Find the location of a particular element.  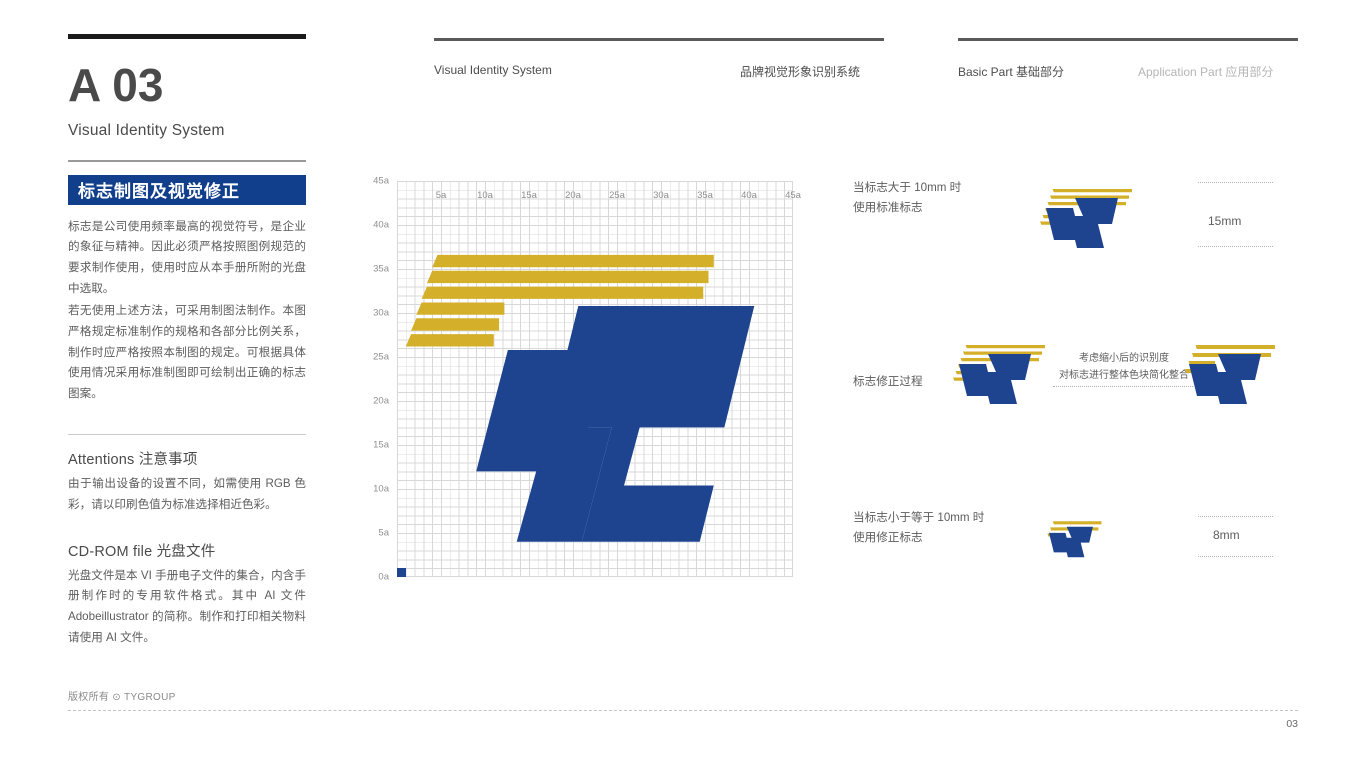

logo-simplified-small is located at coordinates (1074, 539).